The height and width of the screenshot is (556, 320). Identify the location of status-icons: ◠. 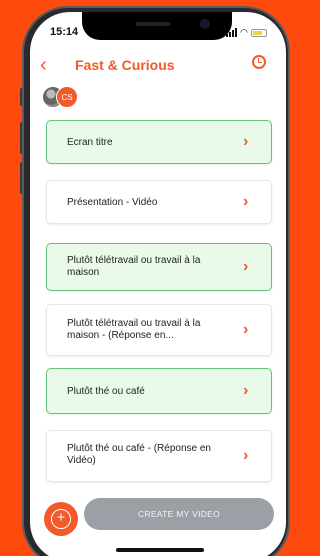
(246, 32).